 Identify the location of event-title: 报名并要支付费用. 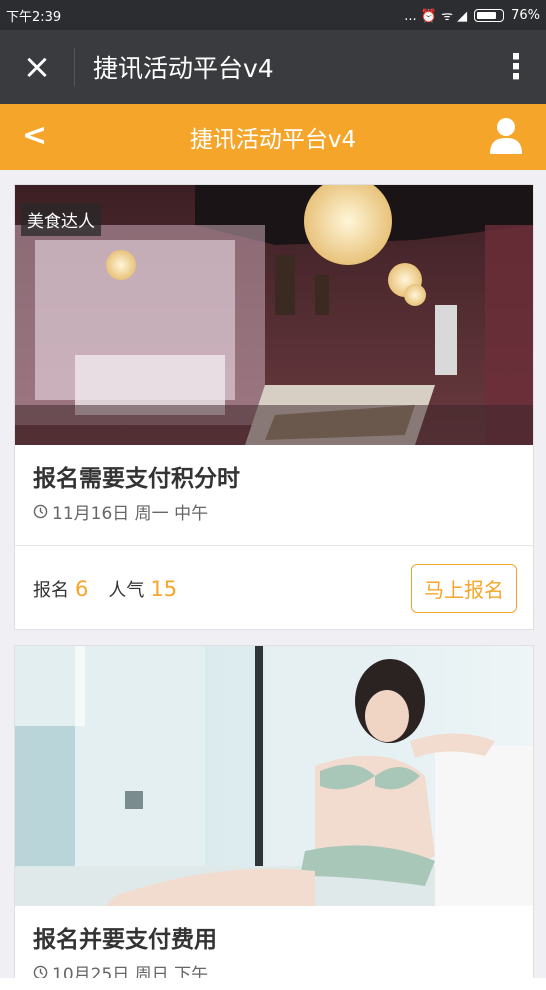
(125, 940).